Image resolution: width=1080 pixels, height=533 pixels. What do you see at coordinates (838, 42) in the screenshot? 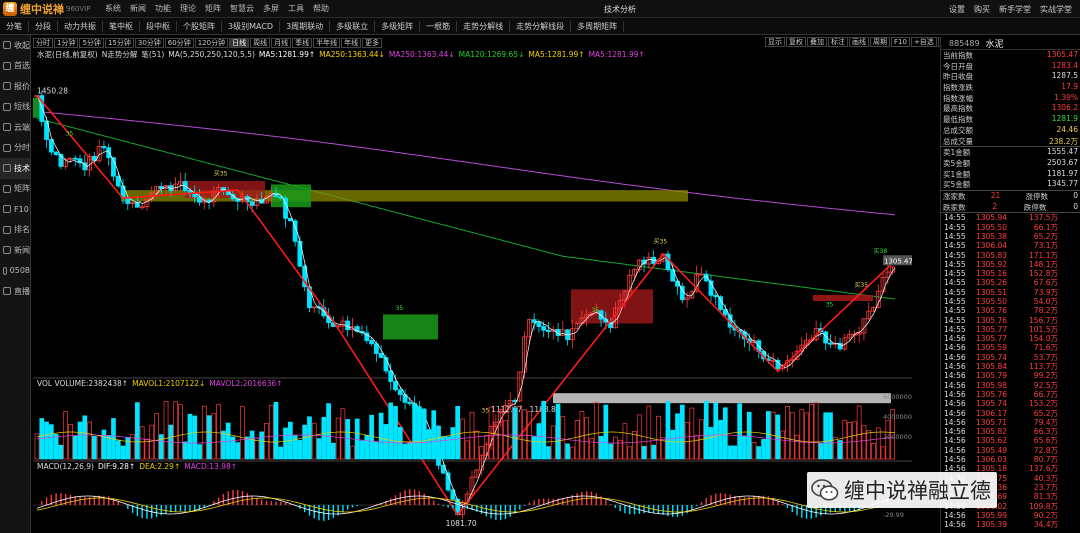
I see `tool-button: 标注` at bounding box center [838, 42].